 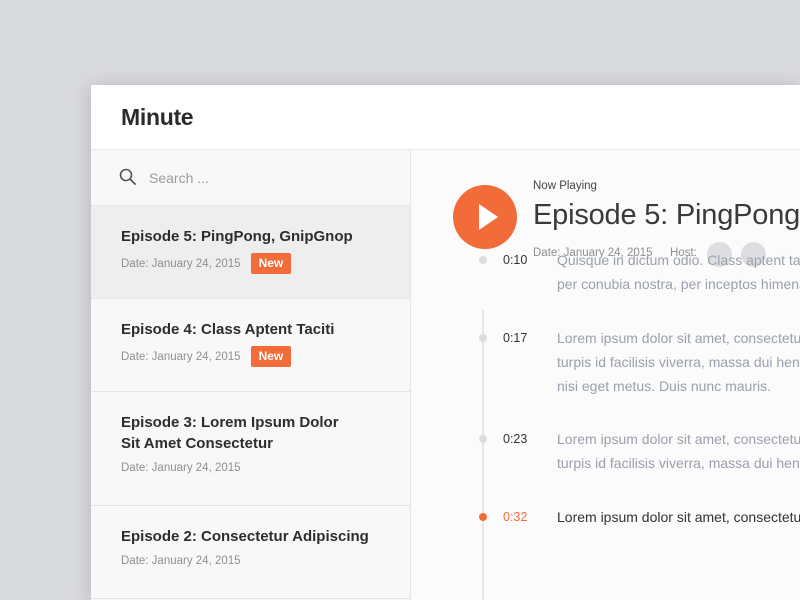 What do you see at coordinates (515, 439) in the screenshot?
I see `timeline-time: 0:23` at bounding box center [515, 439].